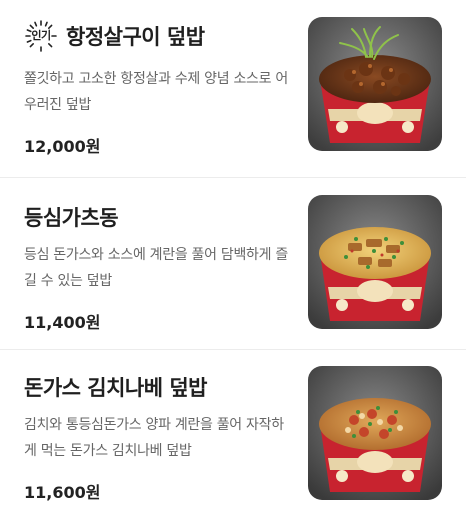 The height and width of the screenshot is (512, 466). I want to click on title-text: 돈가스 김치나베 덮밥, so click(116, 388).